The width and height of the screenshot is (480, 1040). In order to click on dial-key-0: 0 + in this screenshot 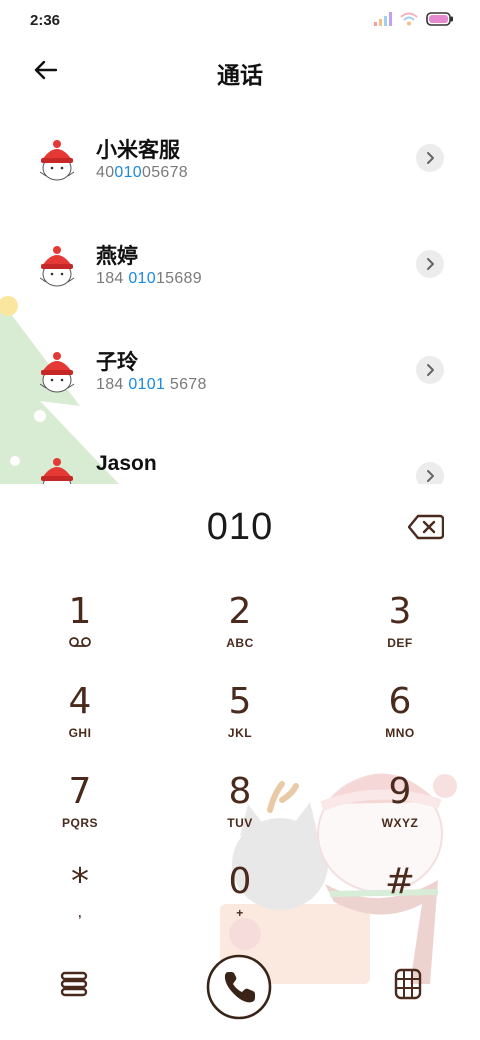, I will do `click(240, 901)`.